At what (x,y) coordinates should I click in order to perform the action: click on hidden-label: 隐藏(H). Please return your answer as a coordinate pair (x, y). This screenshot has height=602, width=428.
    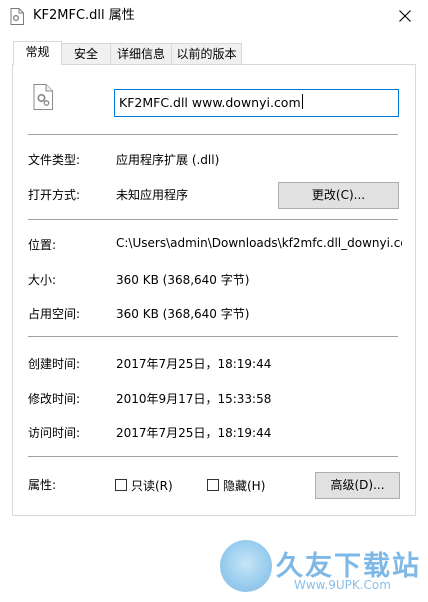
    Looking at the image, I should click on (244, 485).